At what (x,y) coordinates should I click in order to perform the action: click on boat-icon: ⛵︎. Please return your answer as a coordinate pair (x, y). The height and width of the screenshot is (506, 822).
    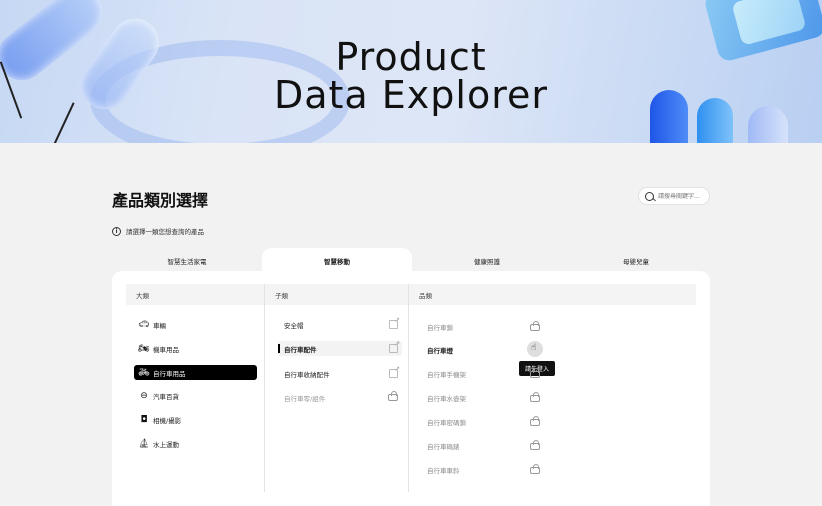
    Looking at the image, I should click on (144, 444).